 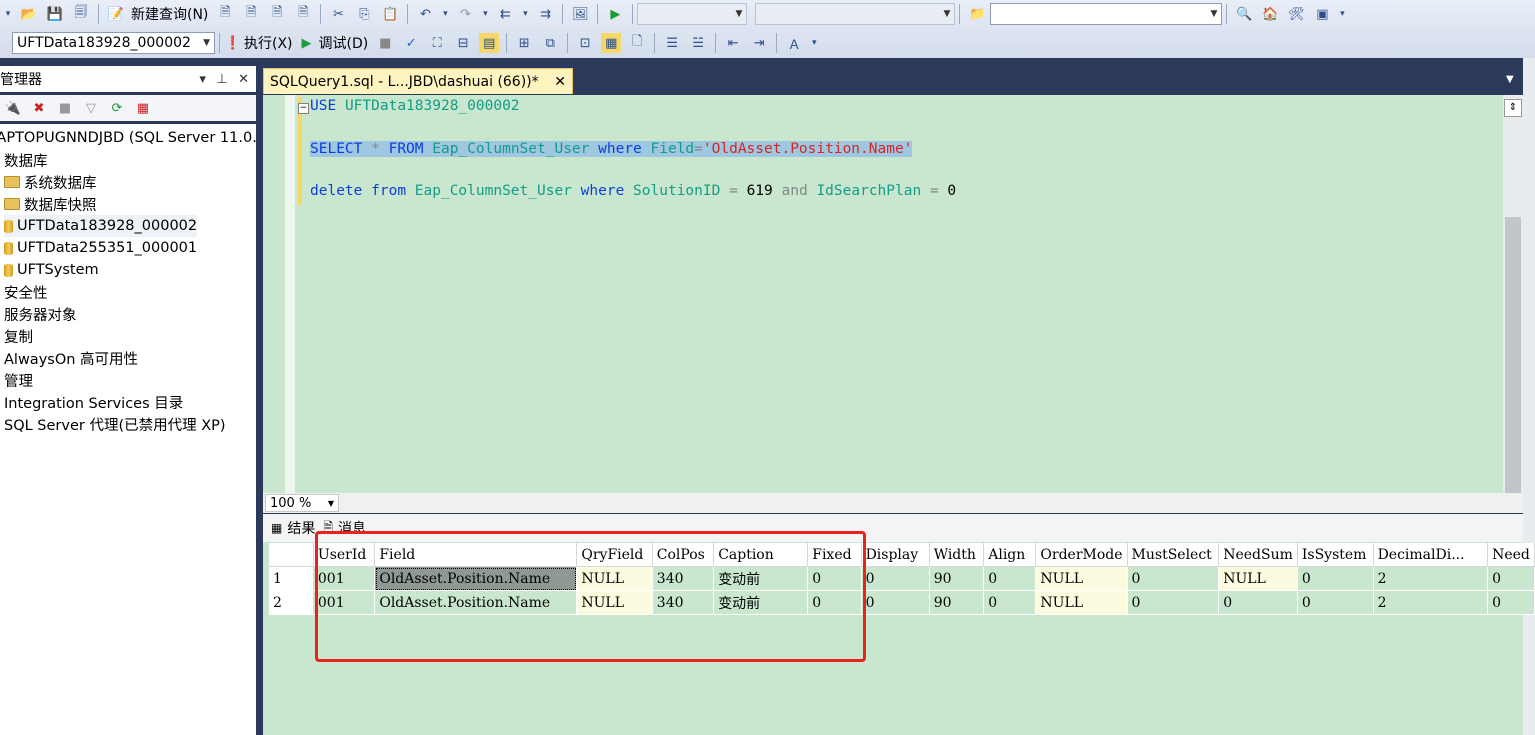 I want to click on intellisense-icon: ▤, so click(x=489, y=43).